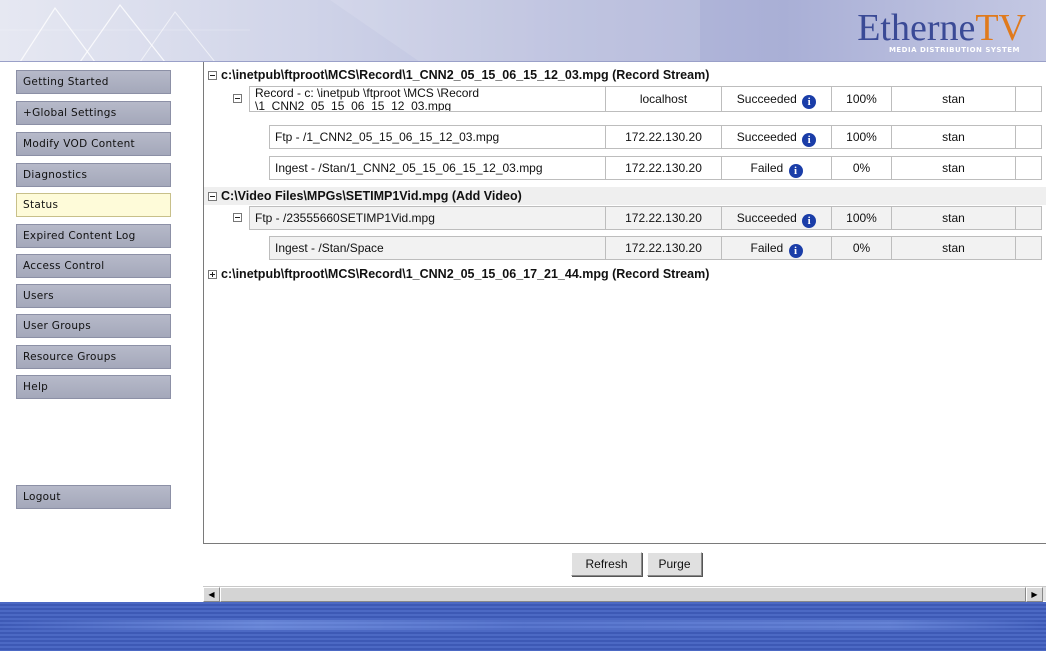 The width and height of the screenshot is (1046, 651). I want to click on job-name-line2: \1_CNN2_05_15_06_15_12_03.mpg, so click(353, 105).